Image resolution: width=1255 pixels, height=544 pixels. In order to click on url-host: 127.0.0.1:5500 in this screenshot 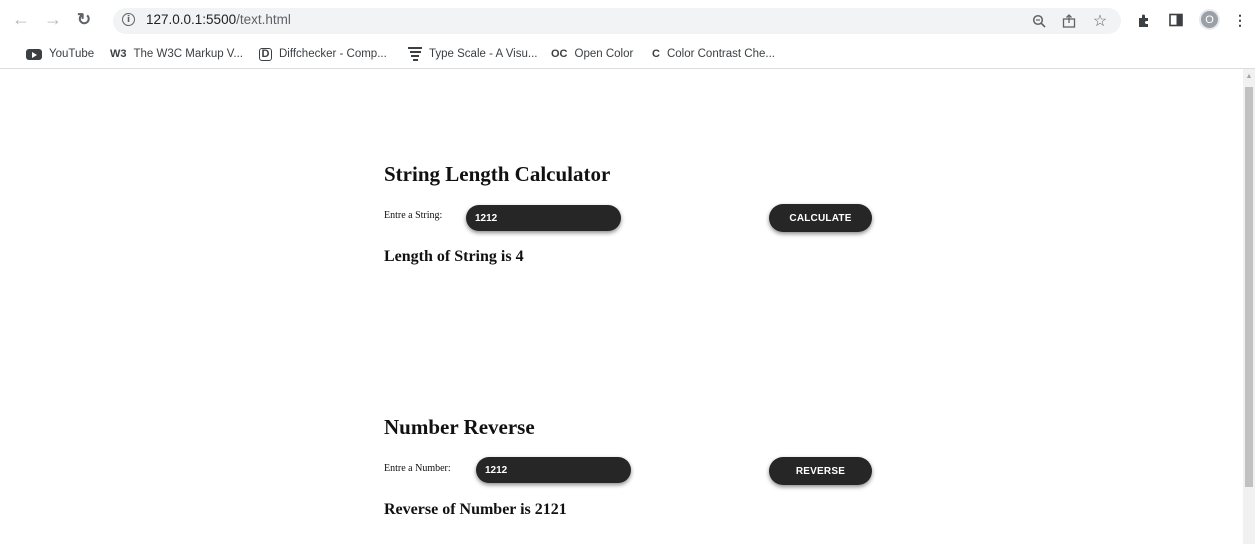, I will do `click(191, 19)`.